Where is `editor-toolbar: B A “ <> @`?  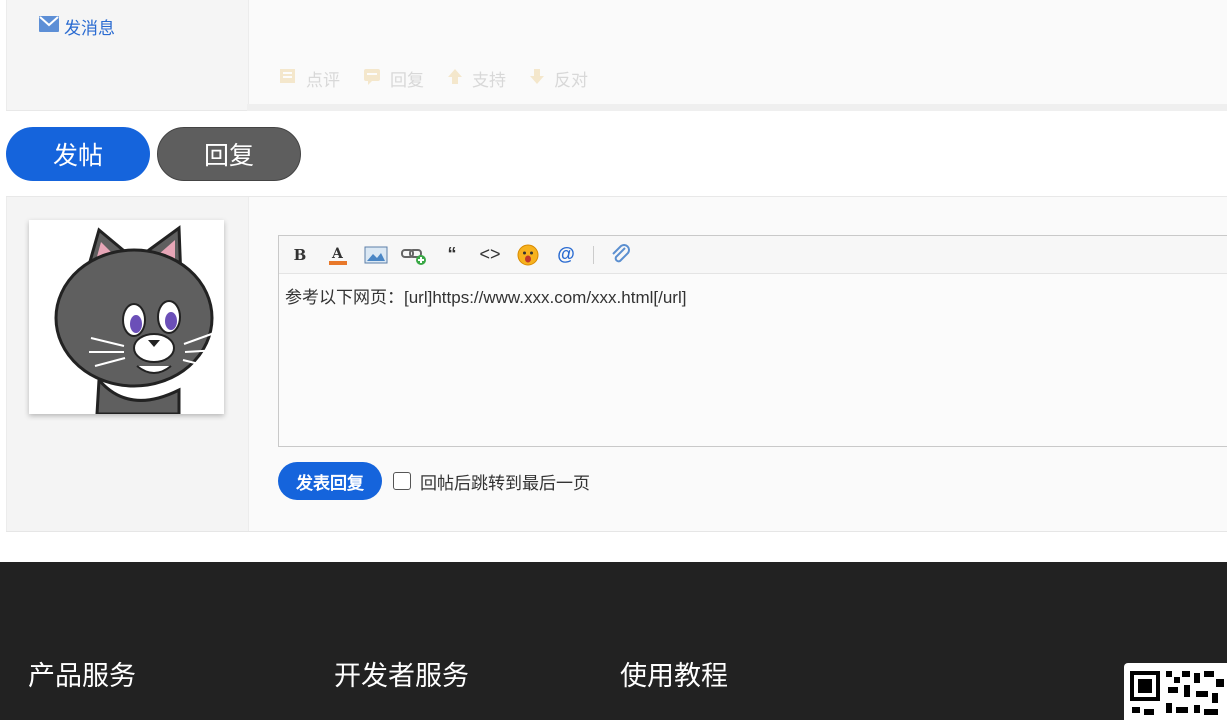 editor-toolbar: B A “ <> @ is located at coordinates (753, 255).